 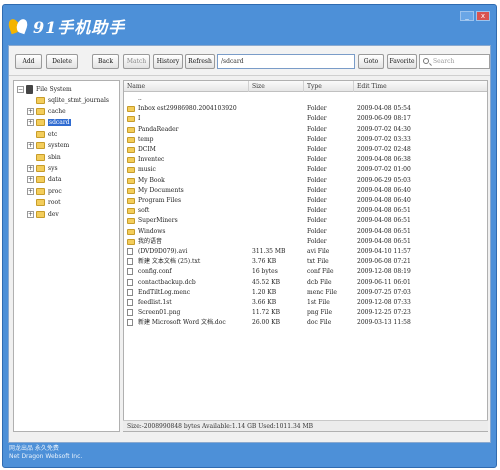 What do you see at coordinates (266, 313) in the screenshot?
I see `cell-size: 11.72 KB` at bounding box center [266, 313].